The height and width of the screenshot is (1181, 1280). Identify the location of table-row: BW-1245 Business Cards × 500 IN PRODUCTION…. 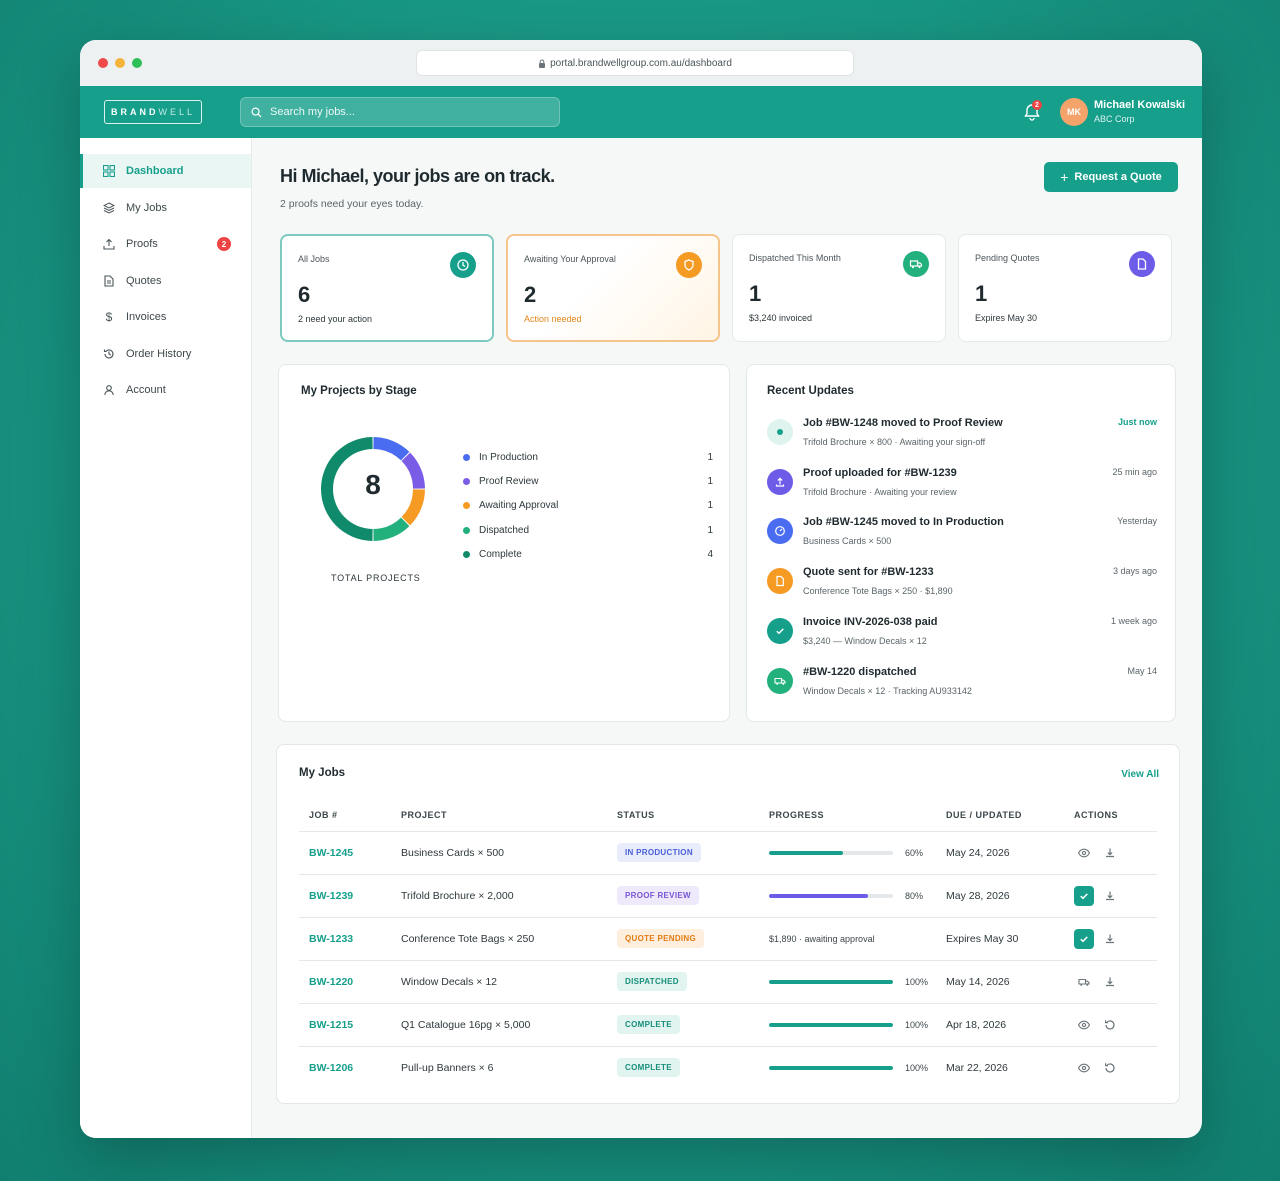
(728, 853).